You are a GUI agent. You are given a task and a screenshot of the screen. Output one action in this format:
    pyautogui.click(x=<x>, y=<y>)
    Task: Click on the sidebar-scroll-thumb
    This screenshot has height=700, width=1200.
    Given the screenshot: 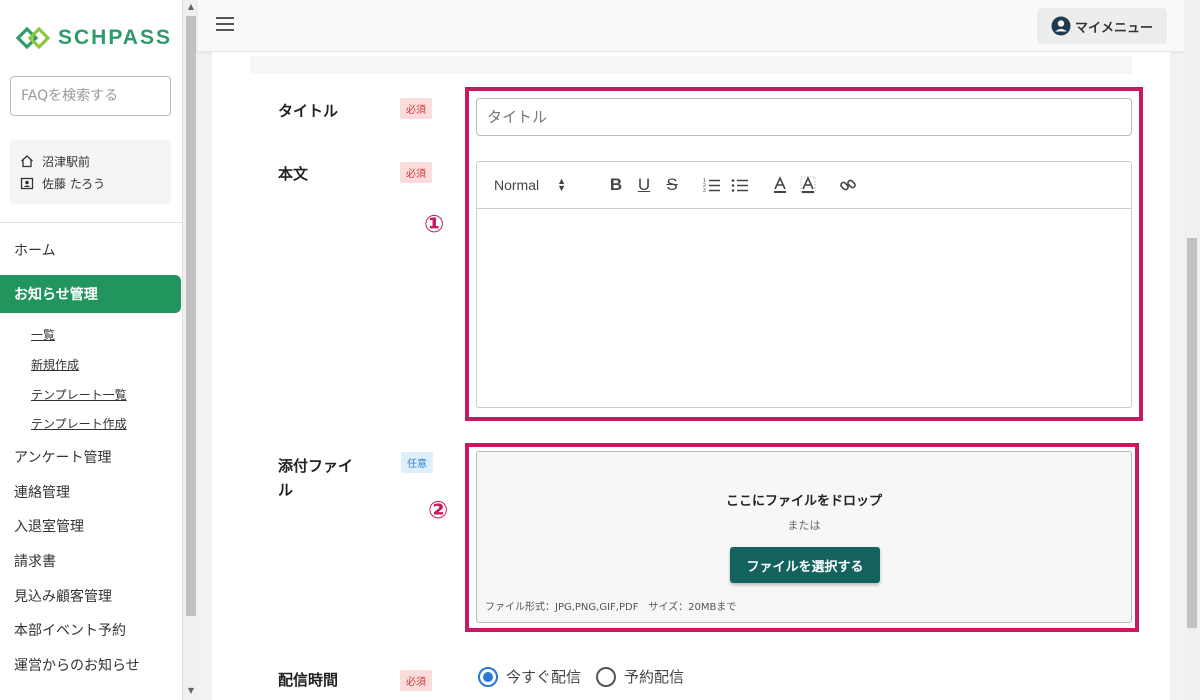 What is the action you would take?
    pyautogui.click(x=191, y=316)
    